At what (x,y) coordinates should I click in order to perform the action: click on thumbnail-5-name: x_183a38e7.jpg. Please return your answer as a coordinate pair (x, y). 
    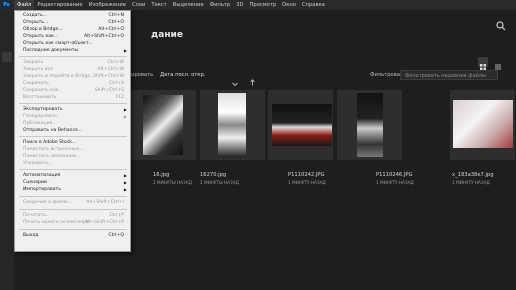
    Looking at the image, I should click on (473, 175).